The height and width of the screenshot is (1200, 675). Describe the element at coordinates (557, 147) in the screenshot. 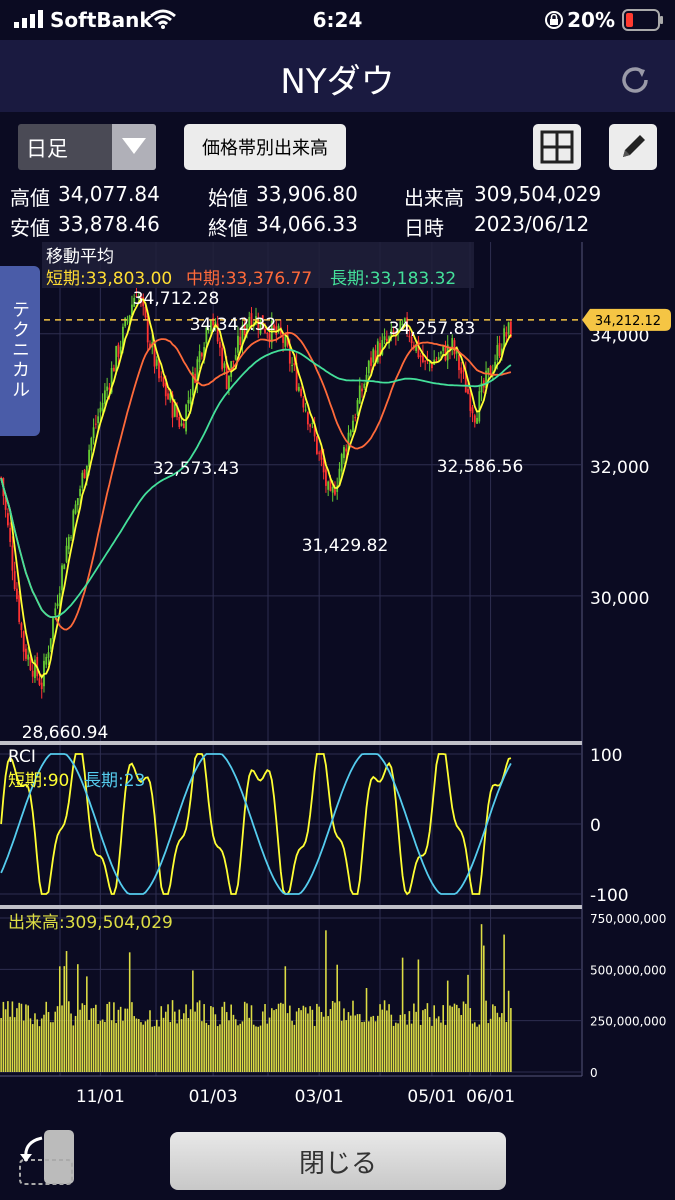

I see `layout-button` at that location.